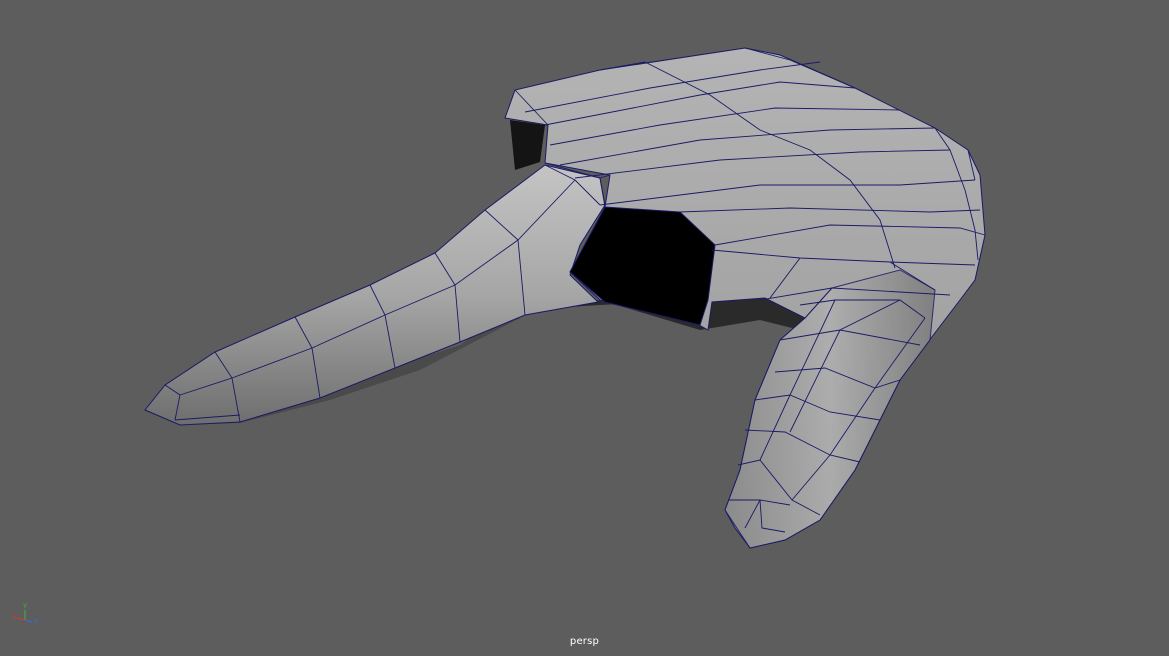 This screenshot has width=1169, height=656. What do you see at coordinates (24, 616) in the screenshot?
I see `axis-gizmo-icon` at bounding box center [24, 616].